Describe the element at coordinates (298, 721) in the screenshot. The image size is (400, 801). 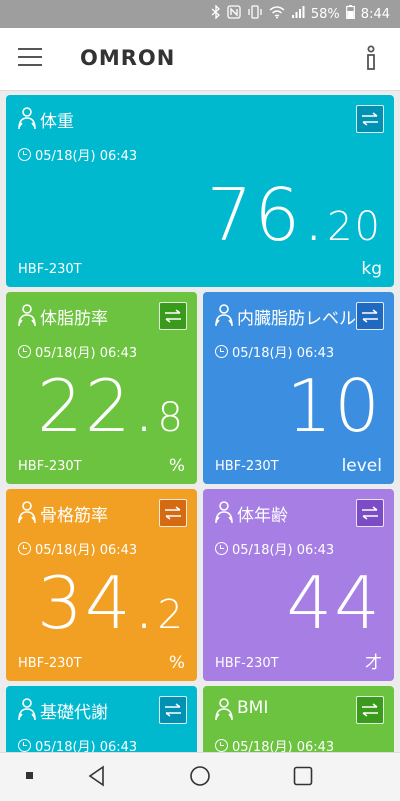
I see `card-bmi: BMI 05/18(月) 06:43` at that location.